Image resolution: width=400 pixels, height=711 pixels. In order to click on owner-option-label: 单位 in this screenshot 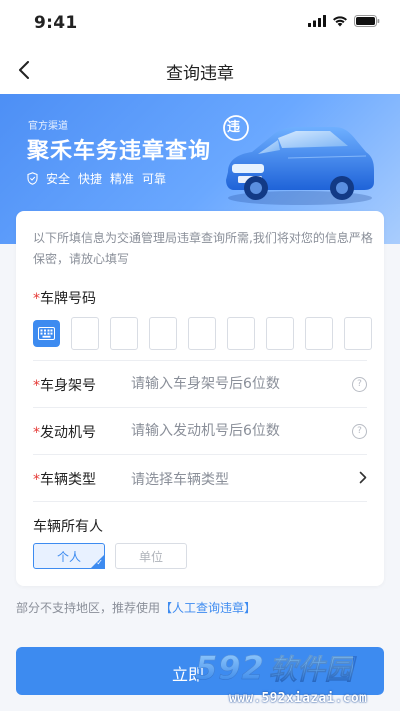, I will do `click(150, 557)`.